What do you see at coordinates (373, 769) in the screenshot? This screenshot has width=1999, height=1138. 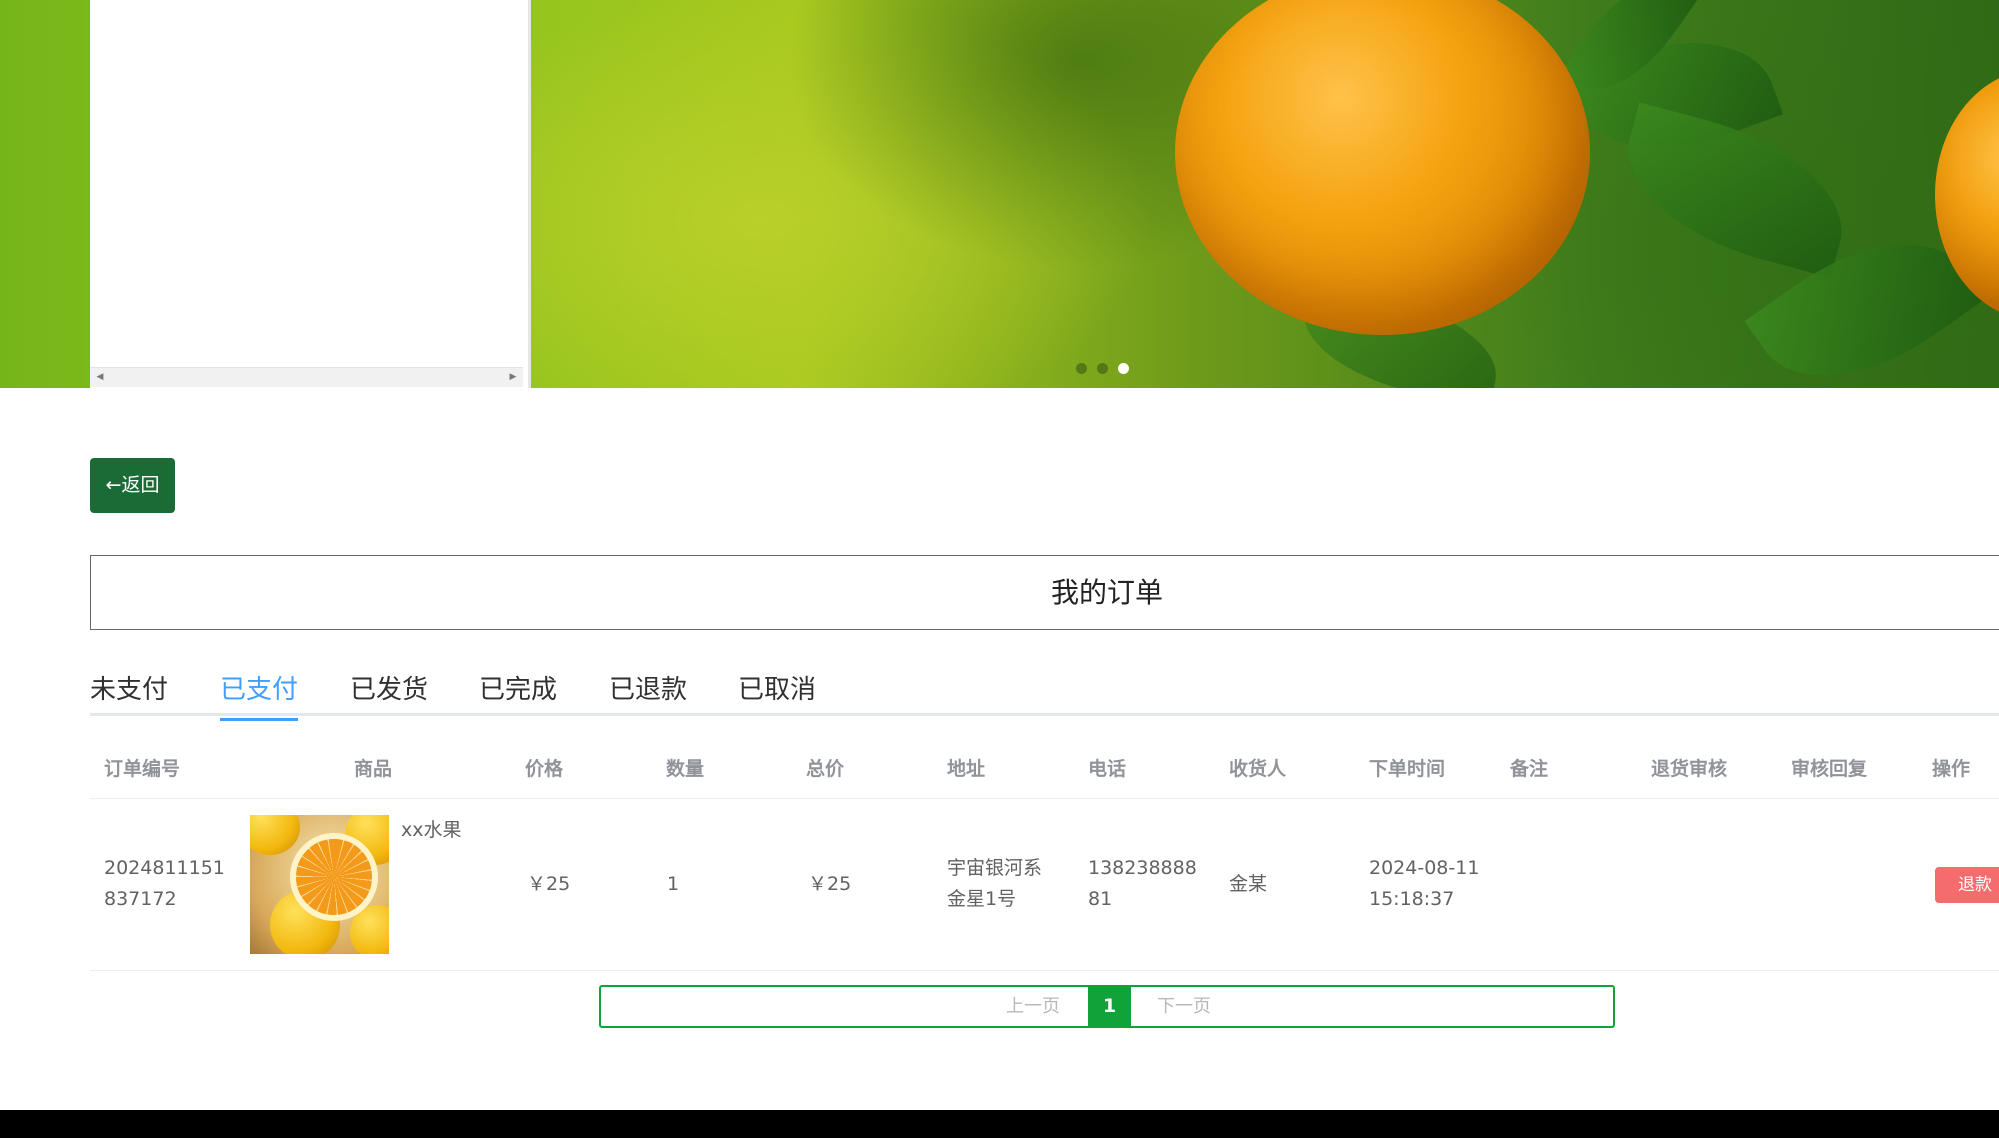 I see `column-header: 商品` at bounding box center [373, 769].